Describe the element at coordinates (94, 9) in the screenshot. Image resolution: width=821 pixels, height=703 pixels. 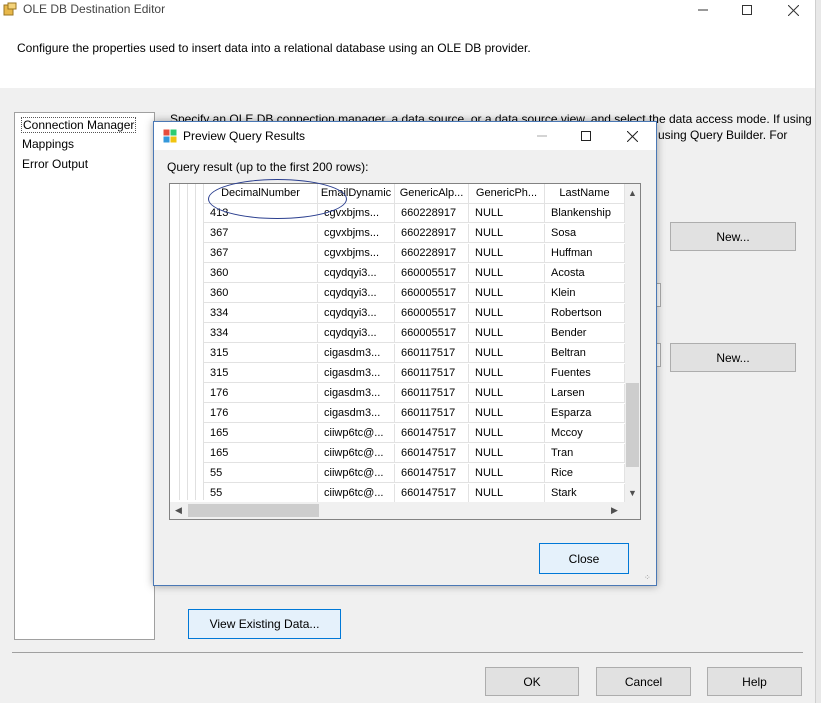
I see `window-title: OLE DB Destination Editor` at that location.